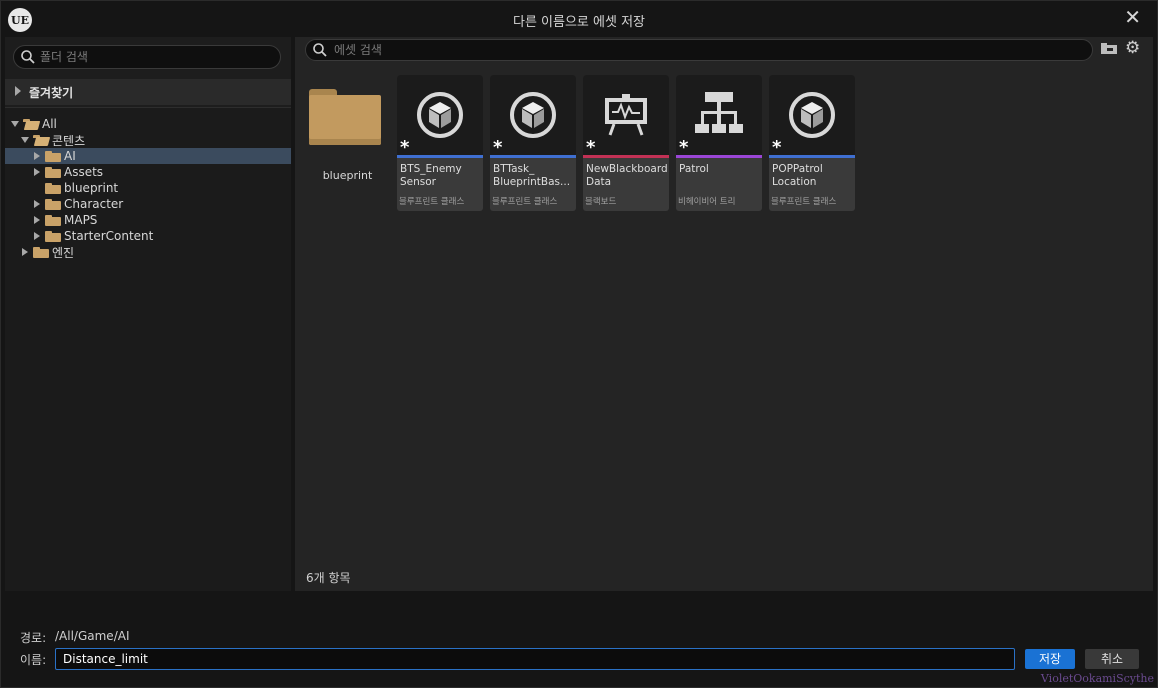  I want to click on asset-name: NewBlackboard Data, so click(627, 175).